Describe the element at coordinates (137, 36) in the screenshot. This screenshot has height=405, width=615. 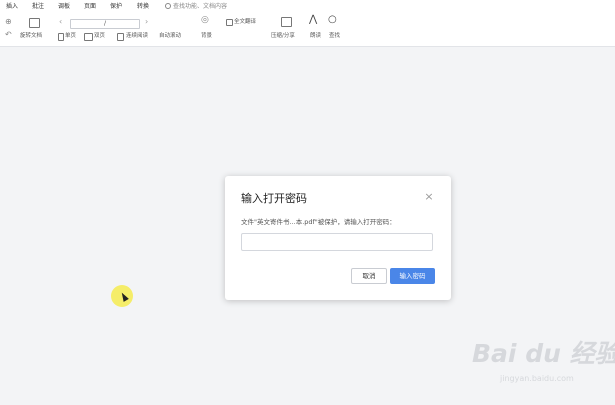
I see `continuous-reading-button: 连续阅读` at that location.